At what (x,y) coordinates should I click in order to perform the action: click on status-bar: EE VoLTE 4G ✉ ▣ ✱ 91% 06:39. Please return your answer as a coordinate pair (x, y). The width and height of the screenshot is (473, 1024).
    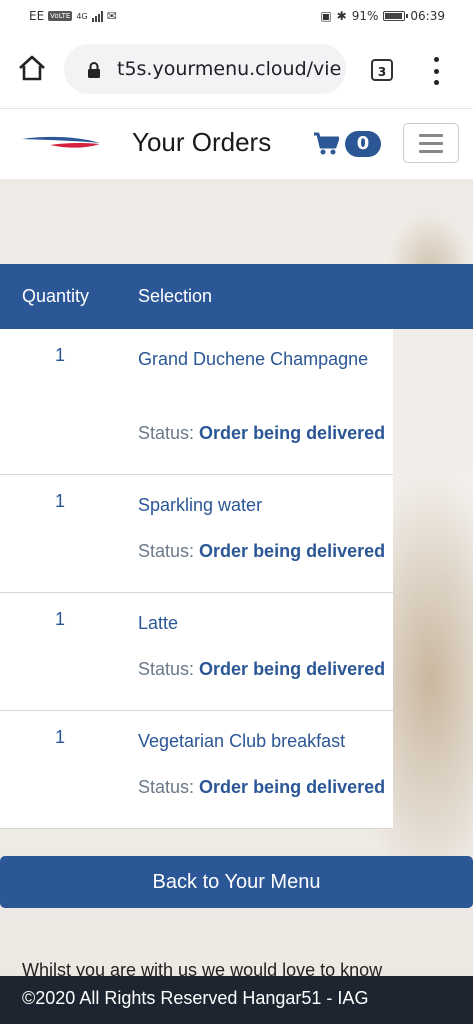
    Looking at the image, I should click on (236, 16).